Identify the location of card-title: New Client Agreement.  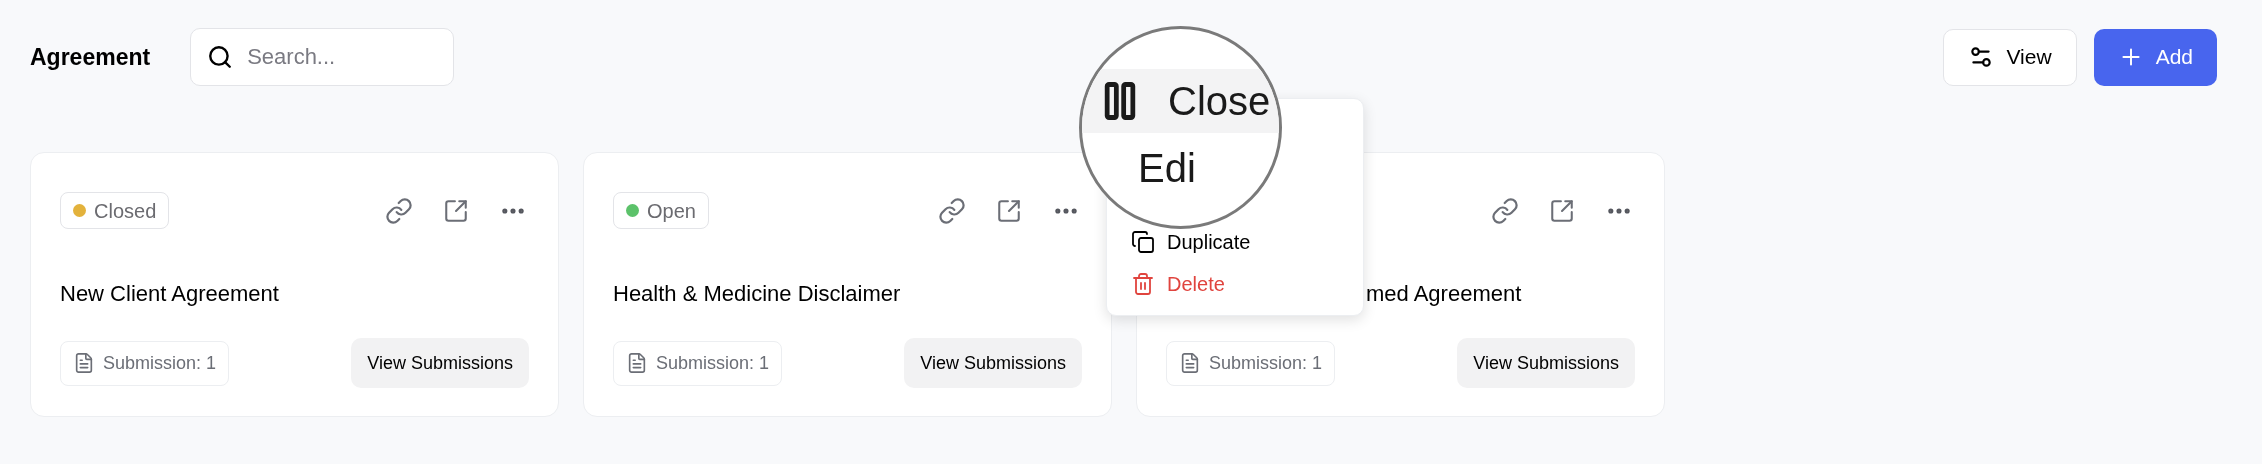
(169, 293).